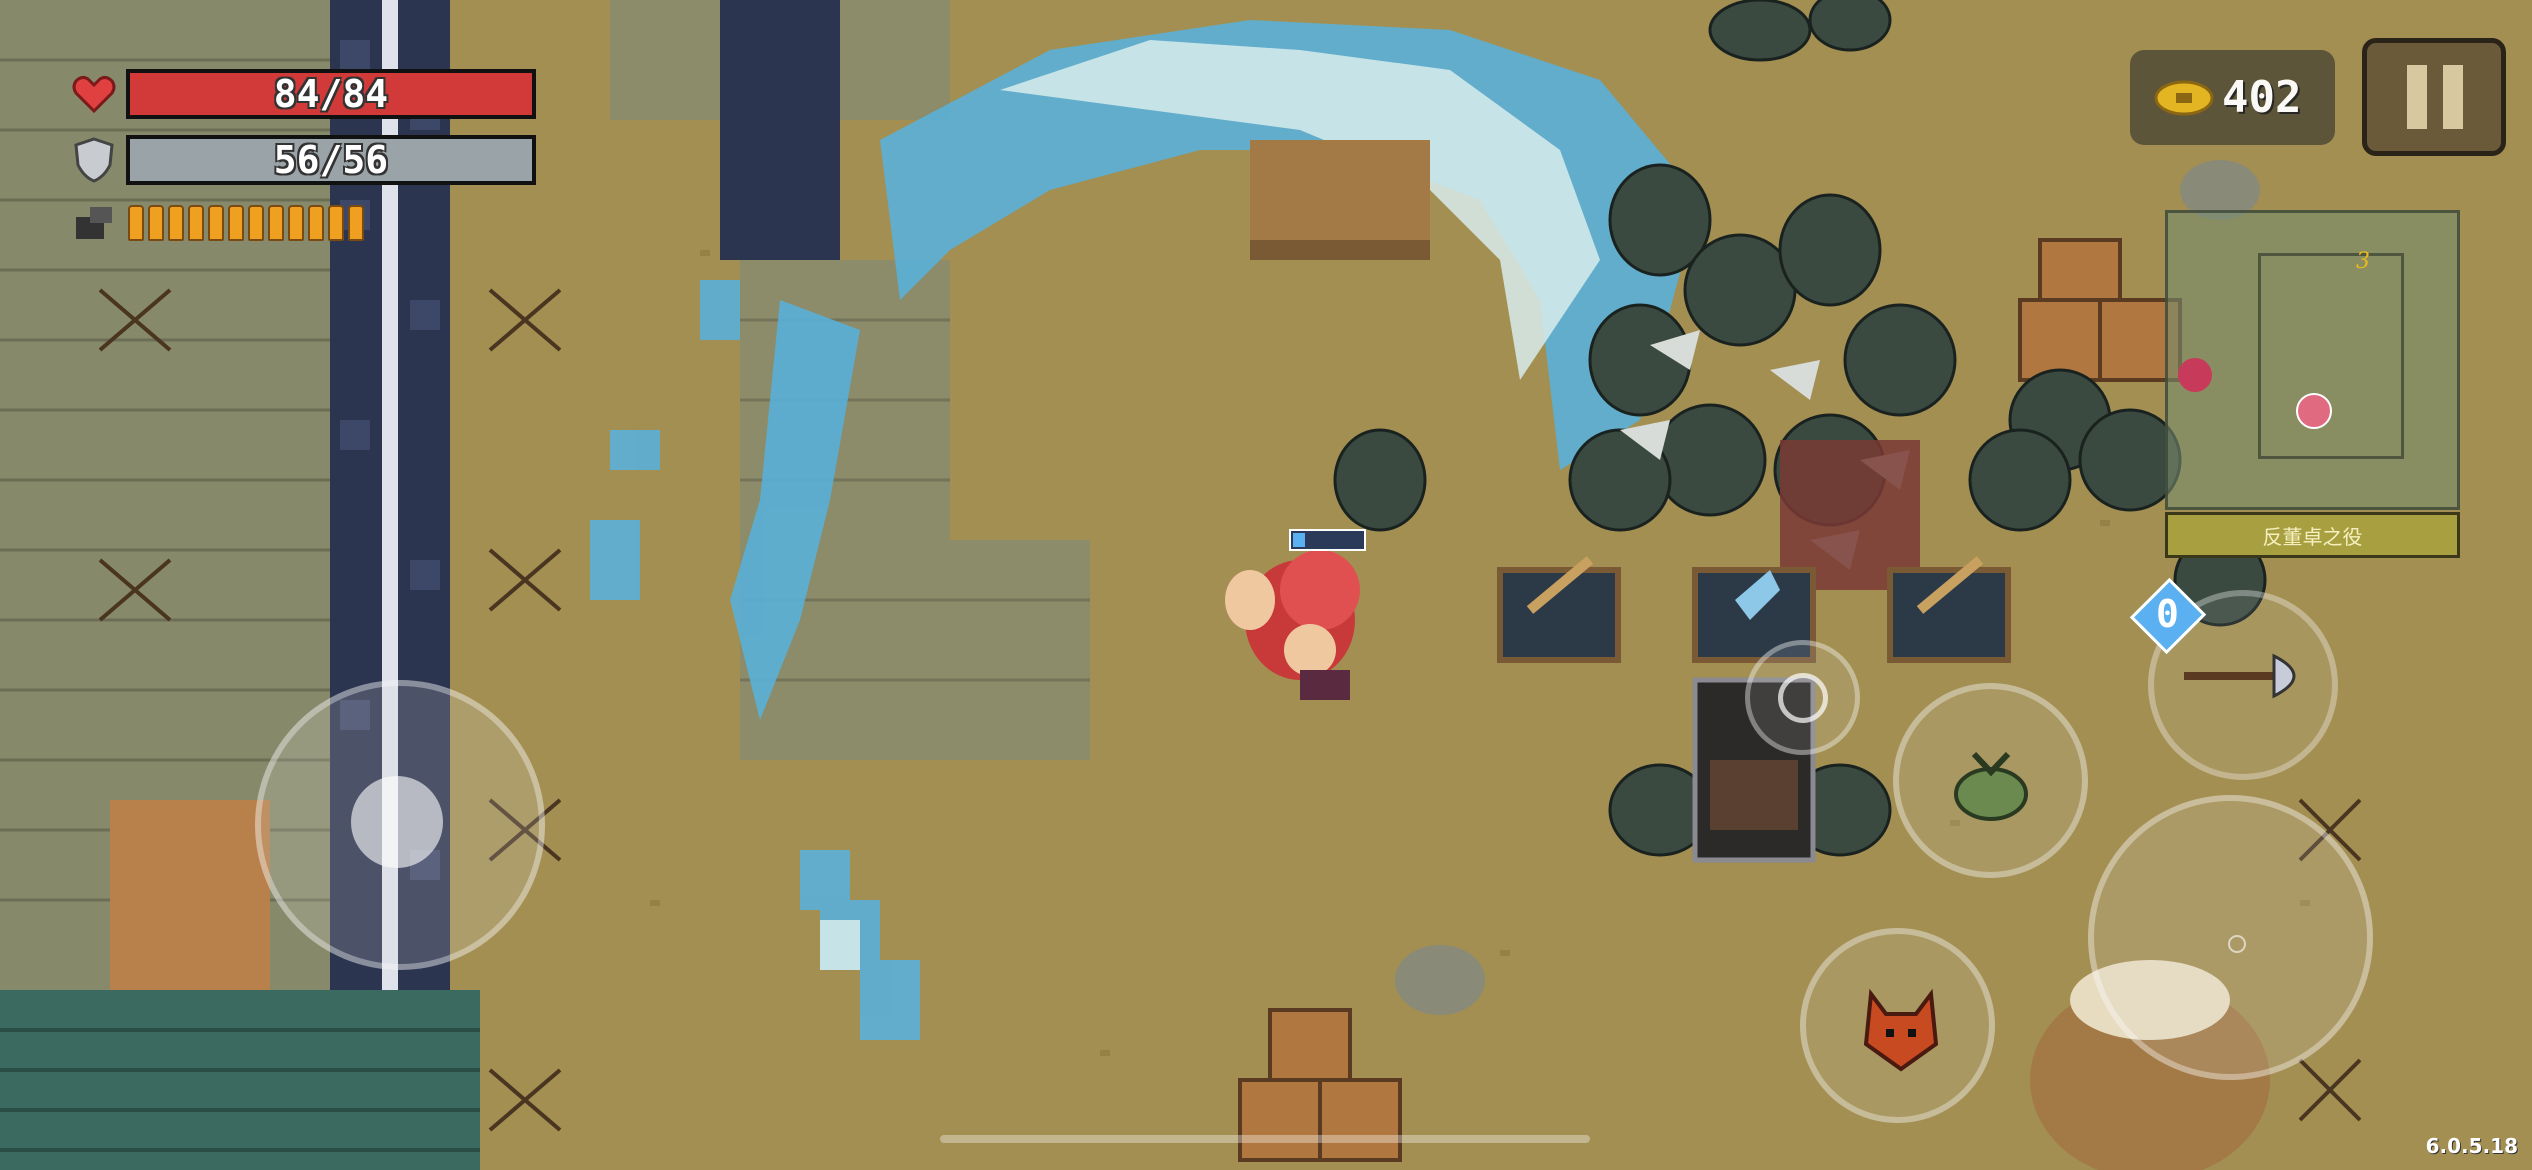 The height and width of the screenshot is (1170, 2532). I want to click on health-bar: 84/84, so click(331, 94).